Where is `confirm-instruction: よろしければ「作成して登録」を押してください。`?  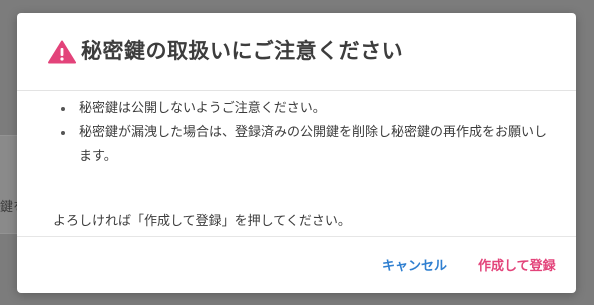
confirm-instruction: よろしければ「作成して登録」を押してください。 is located at coordinates (202, 221).